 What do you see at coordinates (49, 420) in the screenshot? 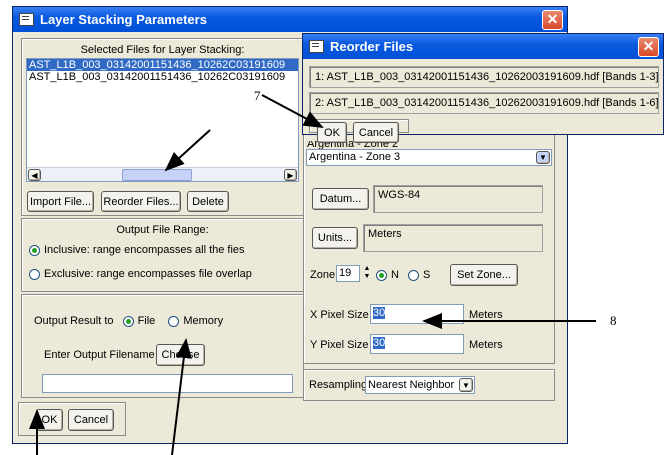
I see `ok-button: OK` at bounding box center [49, 420].